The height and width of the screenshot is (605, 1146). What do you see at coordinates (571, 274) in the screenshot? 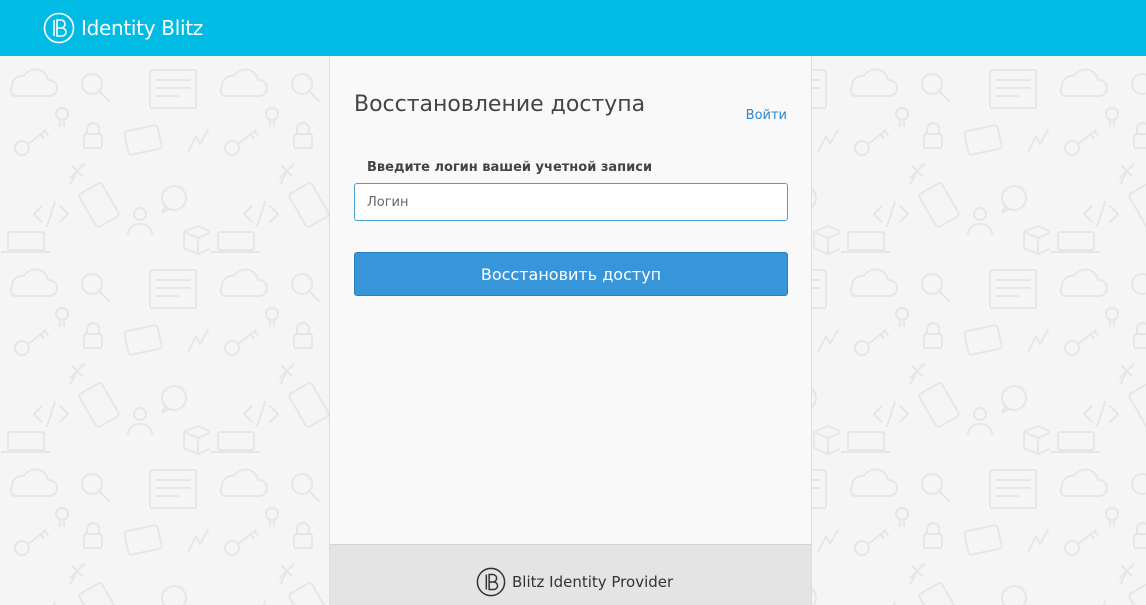
I see `restore-access-button: Восстановить доступ` at bounding box center [571, 274].